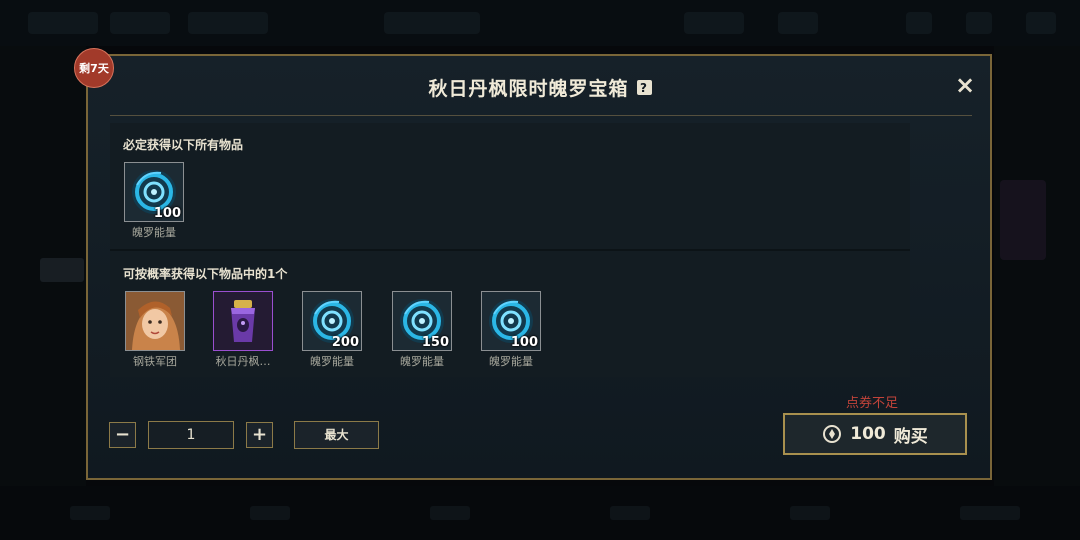  What do you see at coordinates (122, 435) in the screenshot?
I see `decrease-button: −` at bounding box center [122, 435].